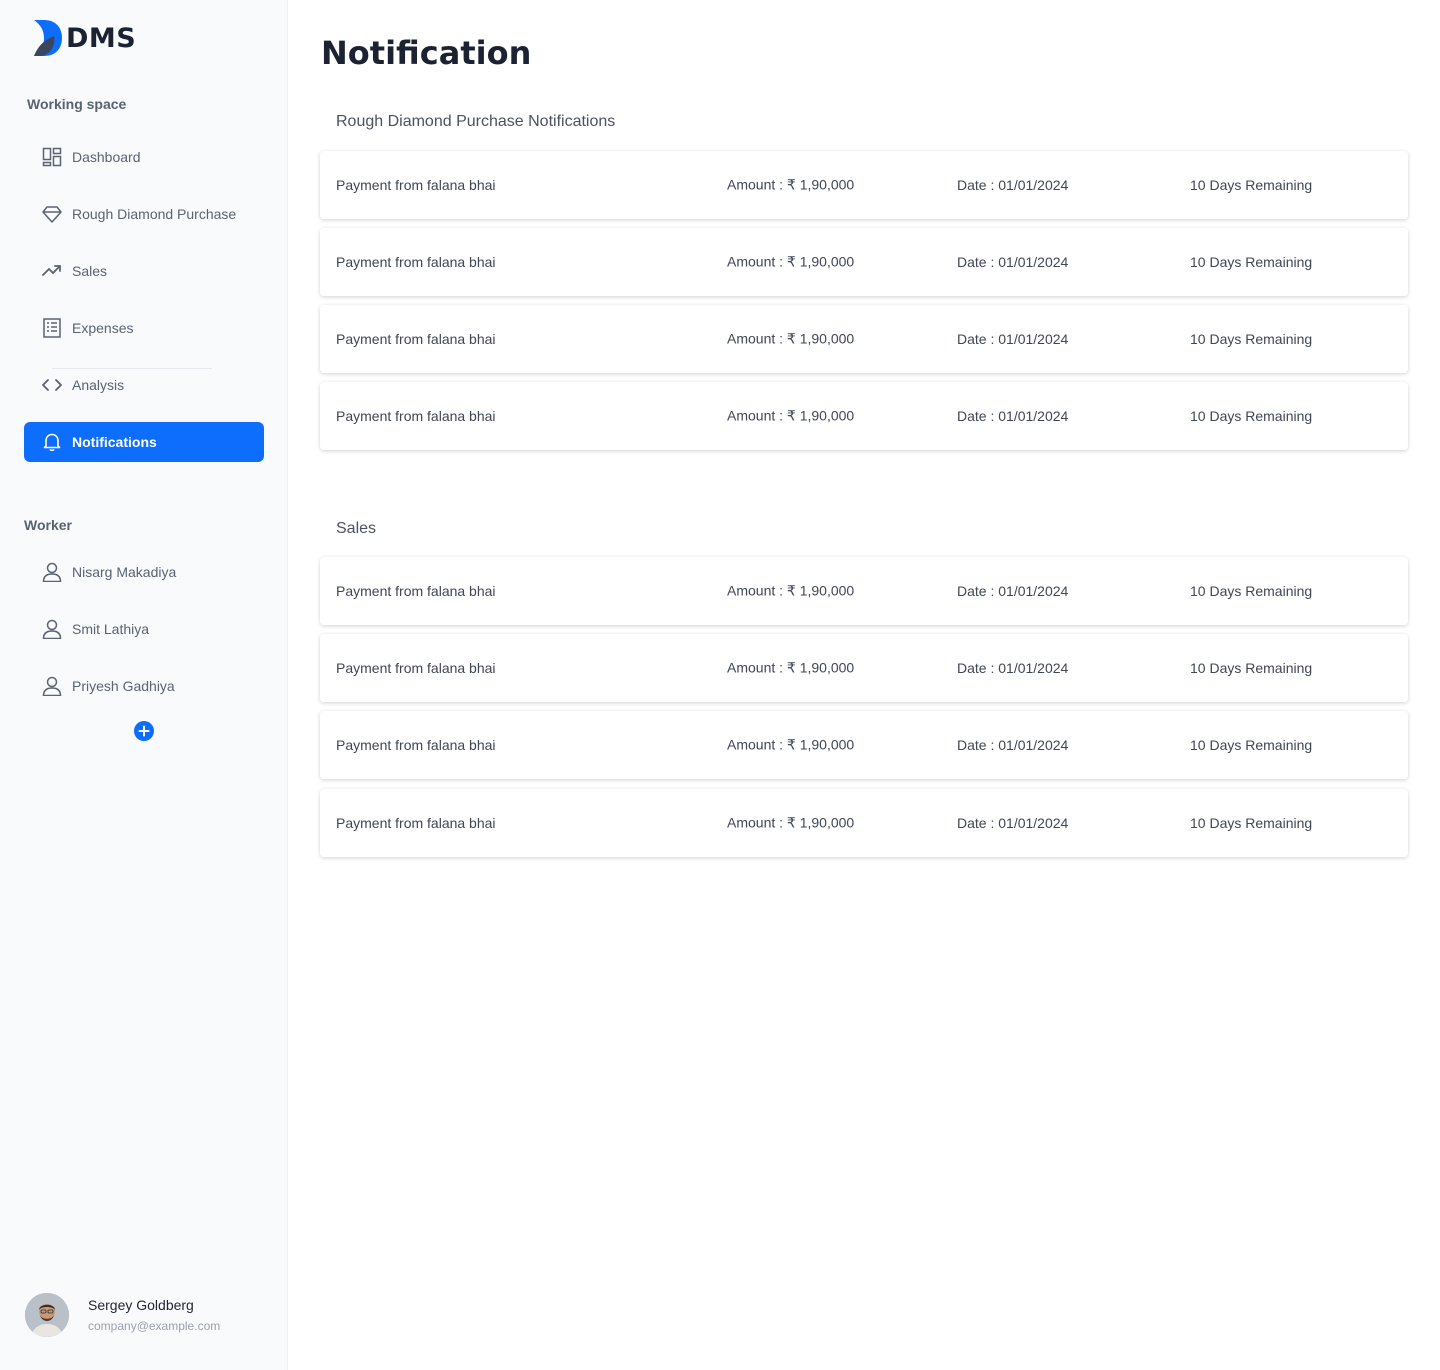 This screenshot has width=1440, height=1370. I want to click on receipt-icon, so click(52, 328).